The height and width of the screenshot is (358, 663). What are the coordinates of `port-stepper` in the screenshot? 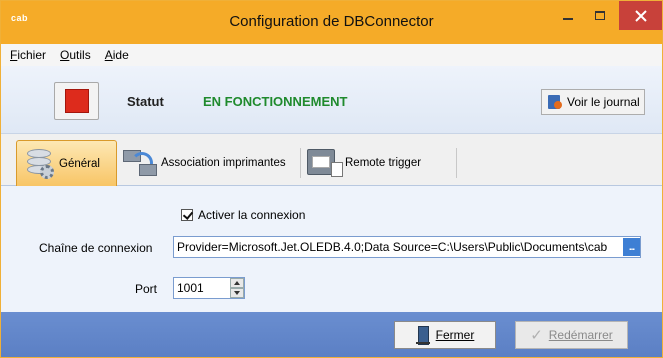 It's located at (237, 288).